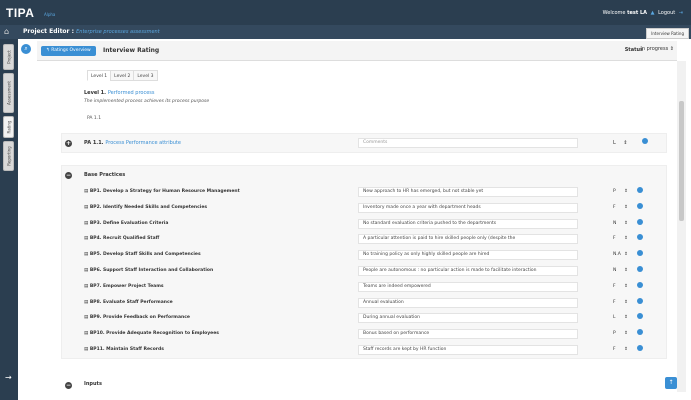  I want to click on home-icon: ⌂, so click(8, 32).